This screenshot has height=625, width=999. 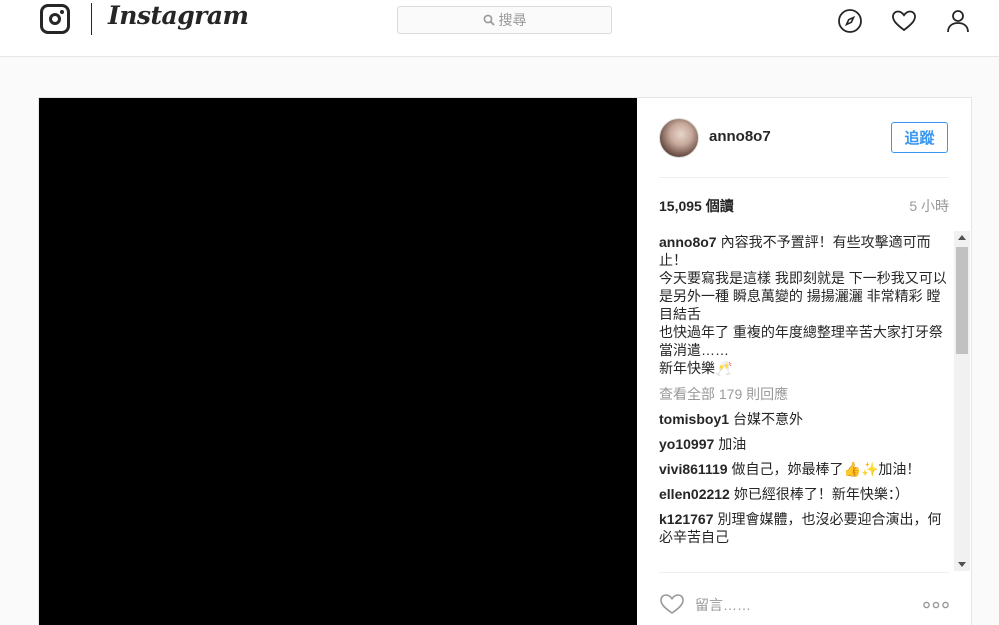 What do you see at coordinates (62, 12) in the screenshot?
I see `camera-flash-dot` at bounding box center [62, 12].